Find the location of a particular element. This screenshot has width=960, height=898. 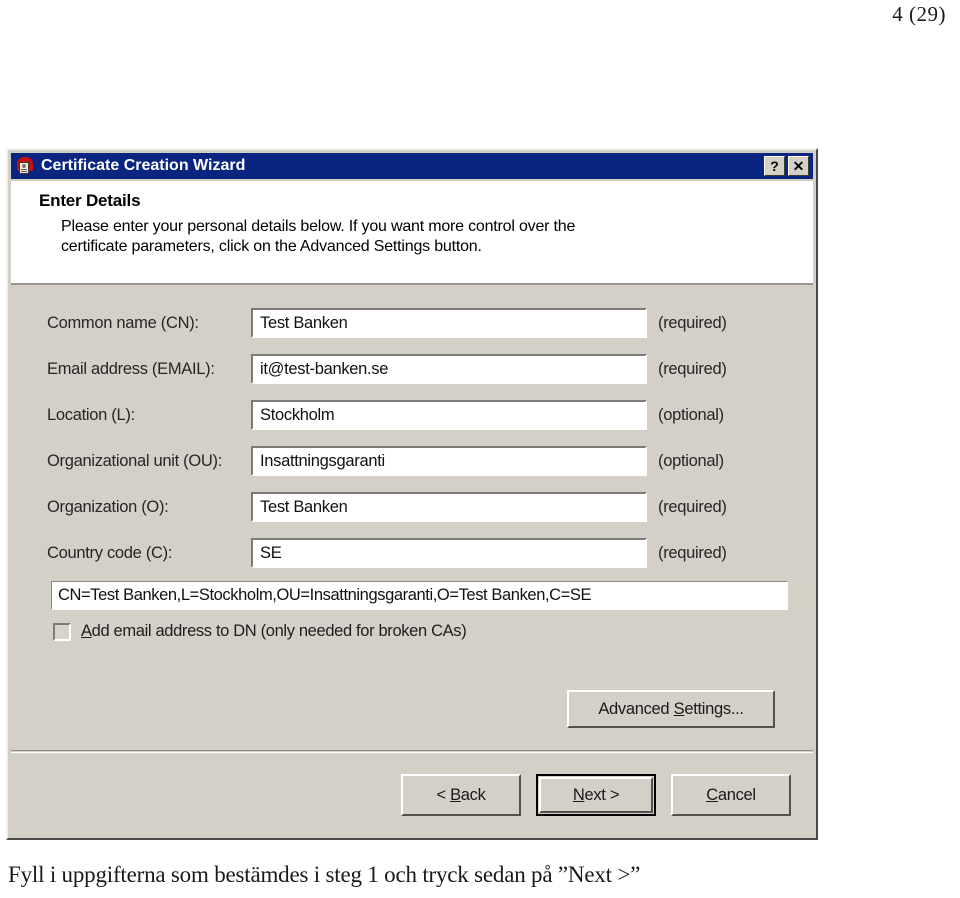

field-row-common-name: Common name (CN): Test Banken (required) is located at coordinates (412, 323).